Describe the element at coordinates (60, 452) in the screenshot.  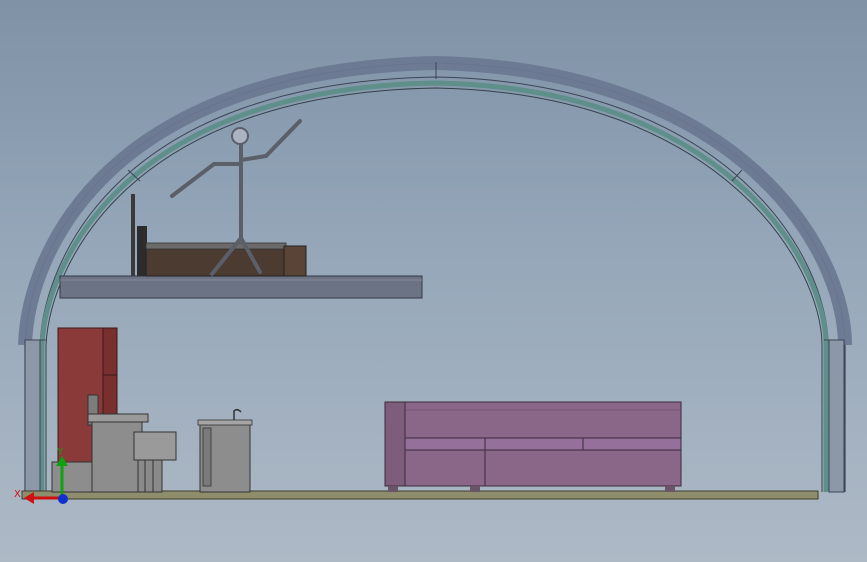
I see `triad-y-label: Y` at that location.